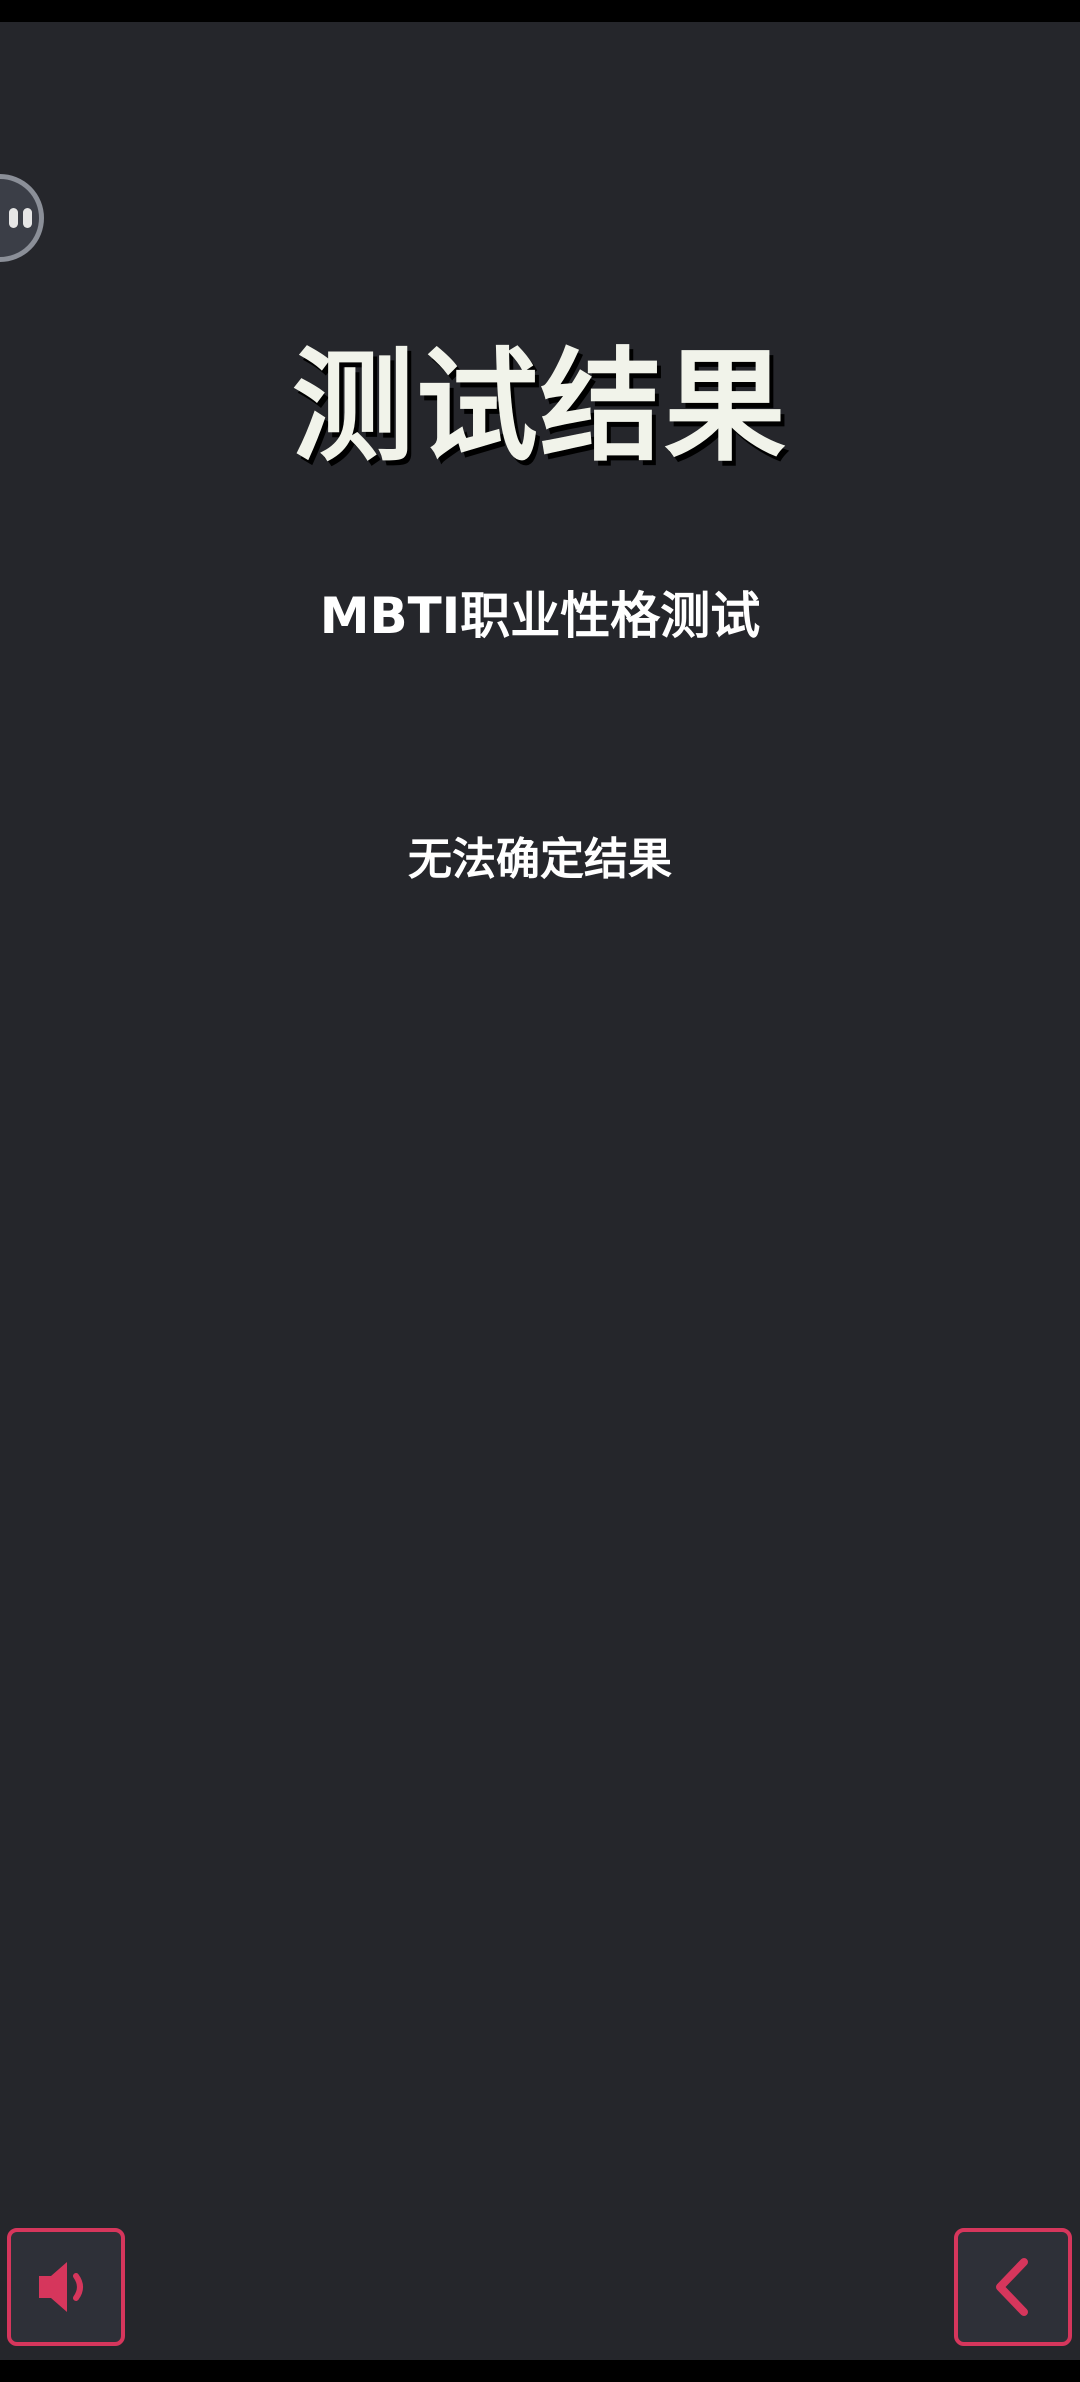 Image resolution: width=1080 pixels, height=2382 pixels. I want to click on result-text: 无法确定结果, so click(540, 859).